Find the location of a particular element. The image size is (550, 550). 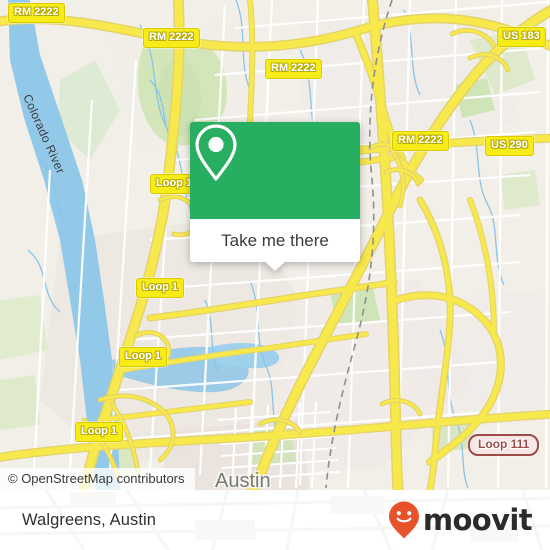

highway-shield-rm2222-1: RM 2222 is located at coordinates (36, 13).